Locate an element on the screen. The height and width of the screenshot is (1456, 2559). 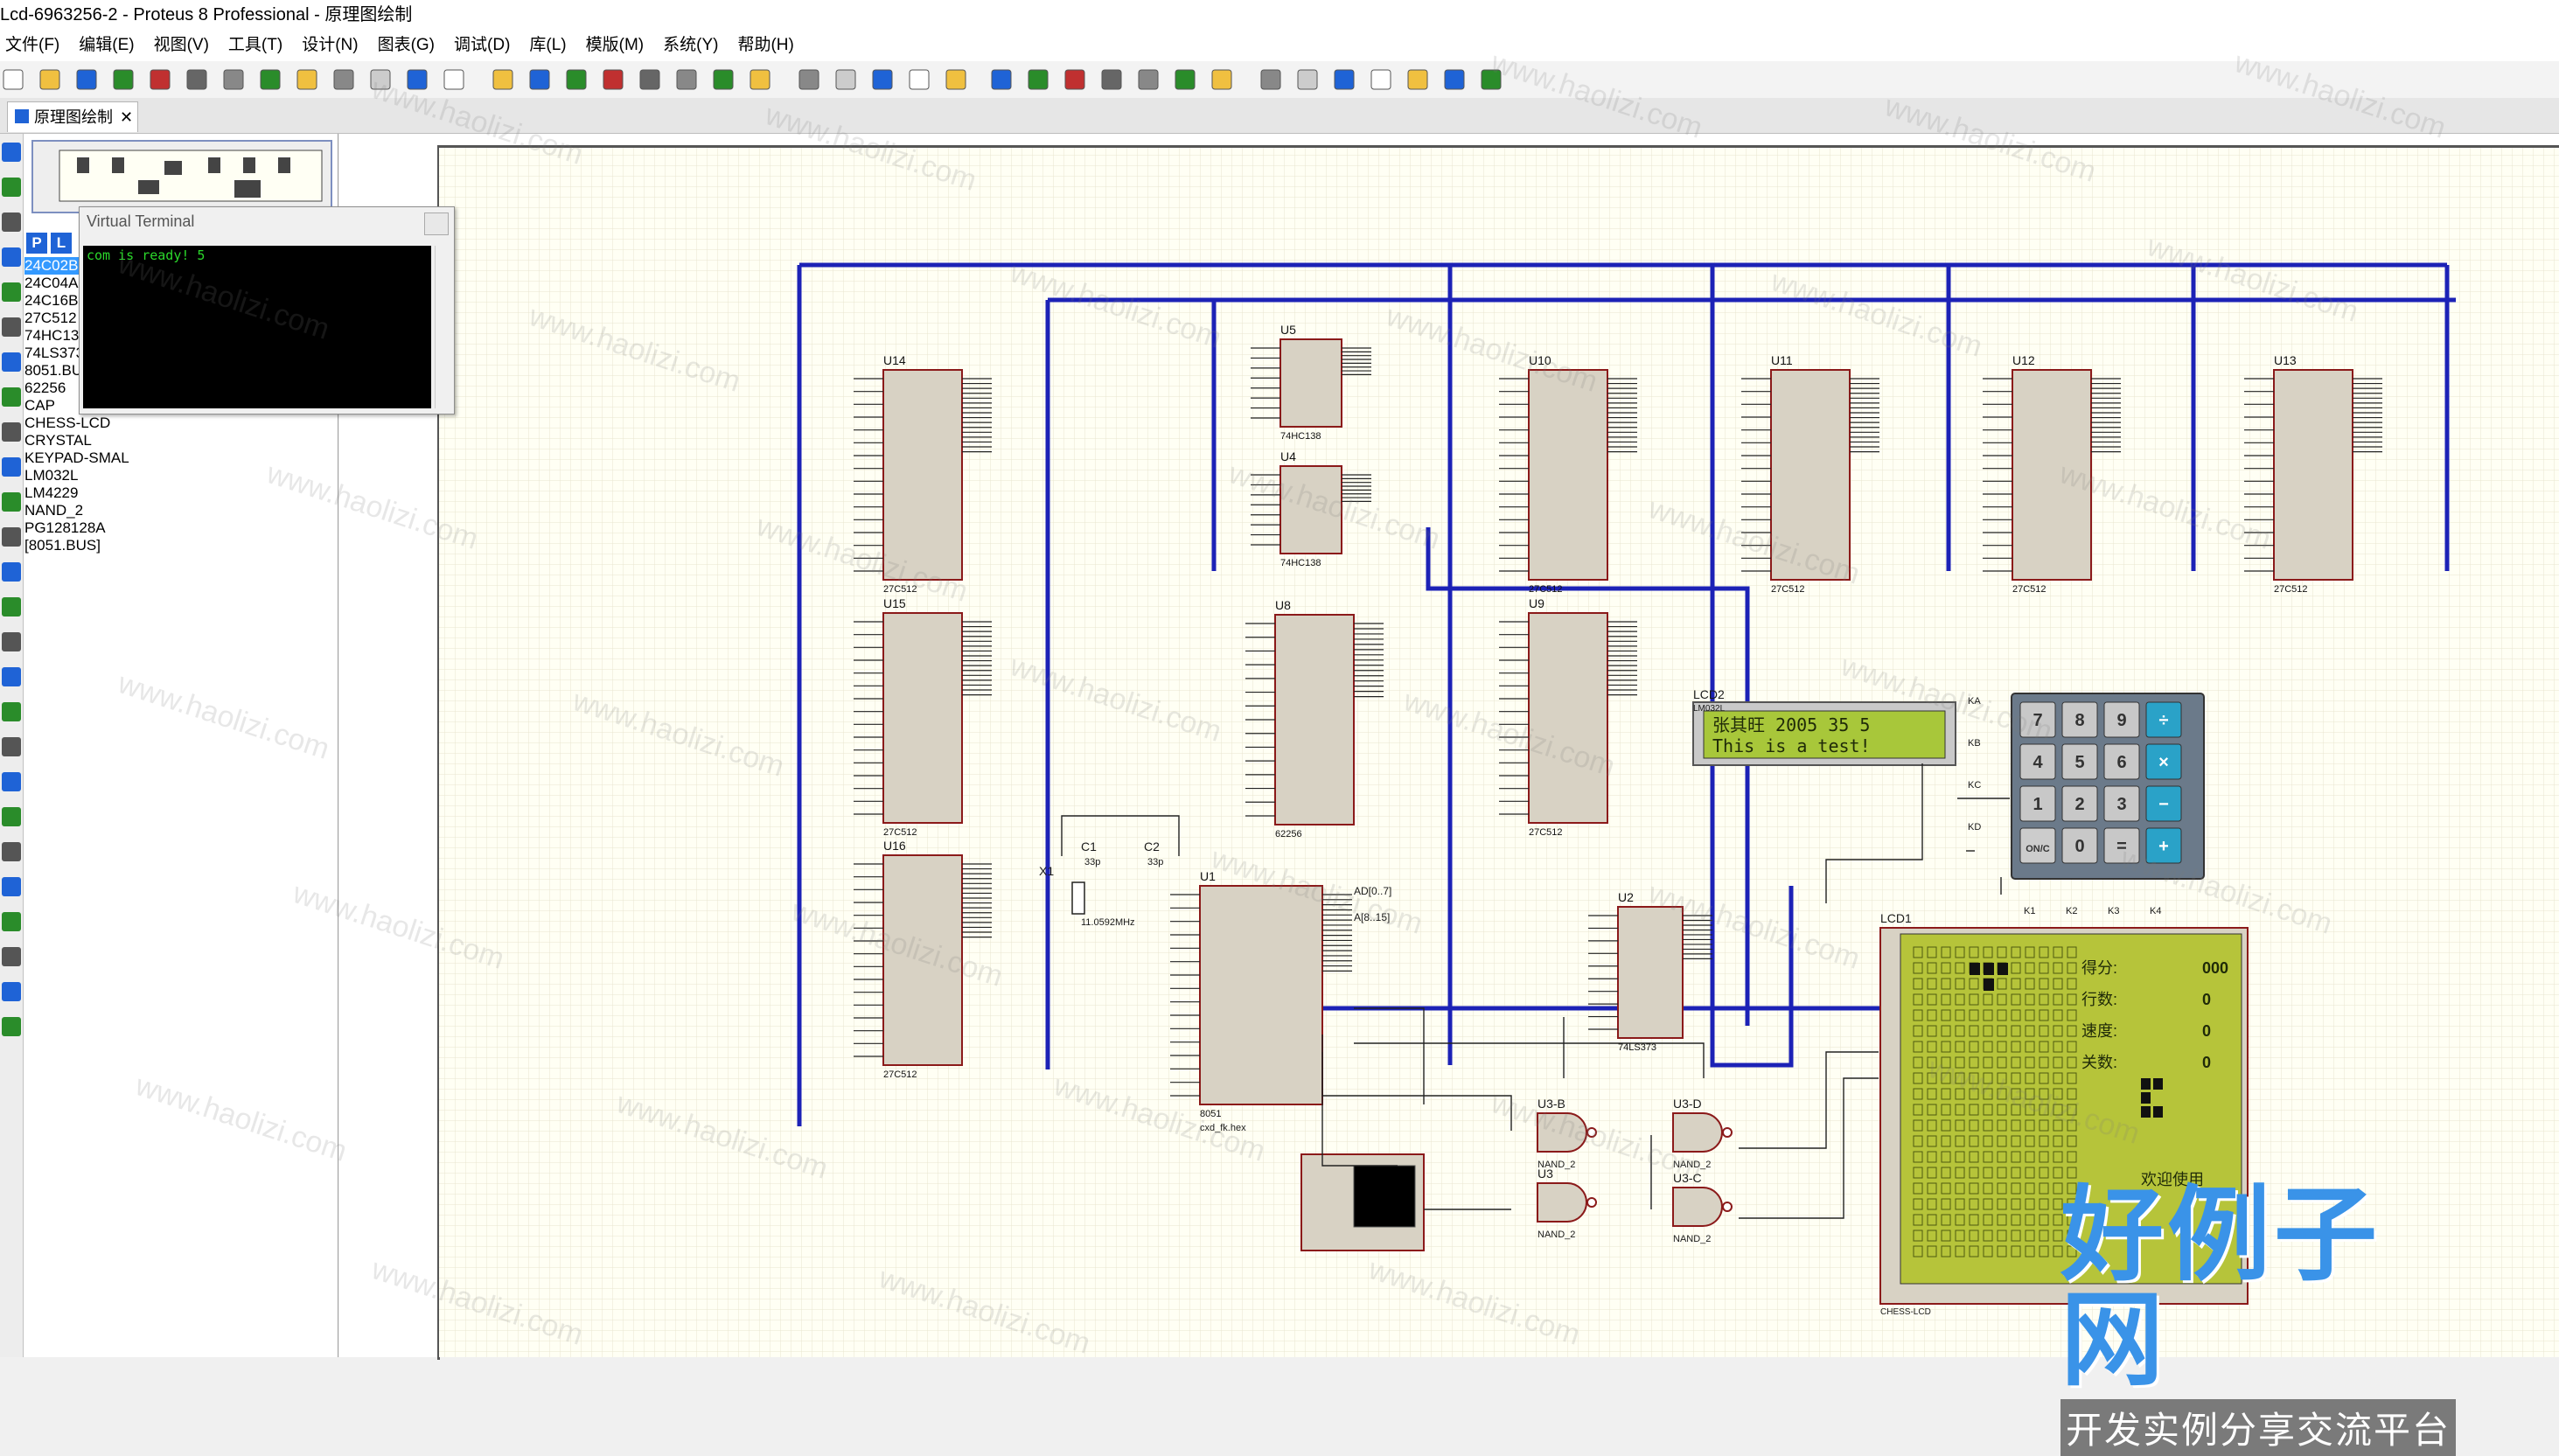
device-list-item: PG128128A is located at coordinates (76, 528).